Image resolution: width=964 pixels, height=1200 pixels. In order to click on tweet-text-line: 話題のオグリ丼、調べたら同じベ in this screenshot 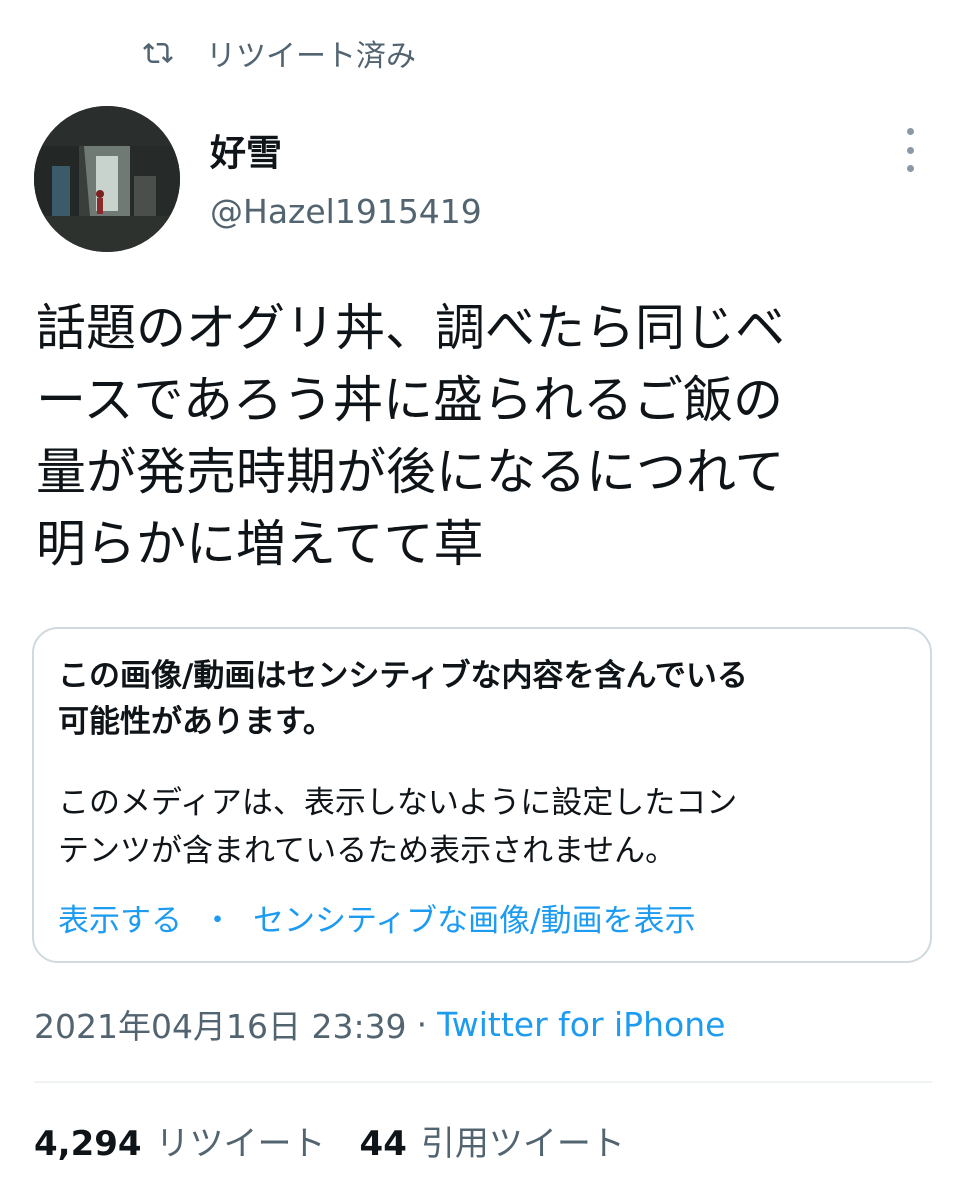, I will do `click(410, 328)`.